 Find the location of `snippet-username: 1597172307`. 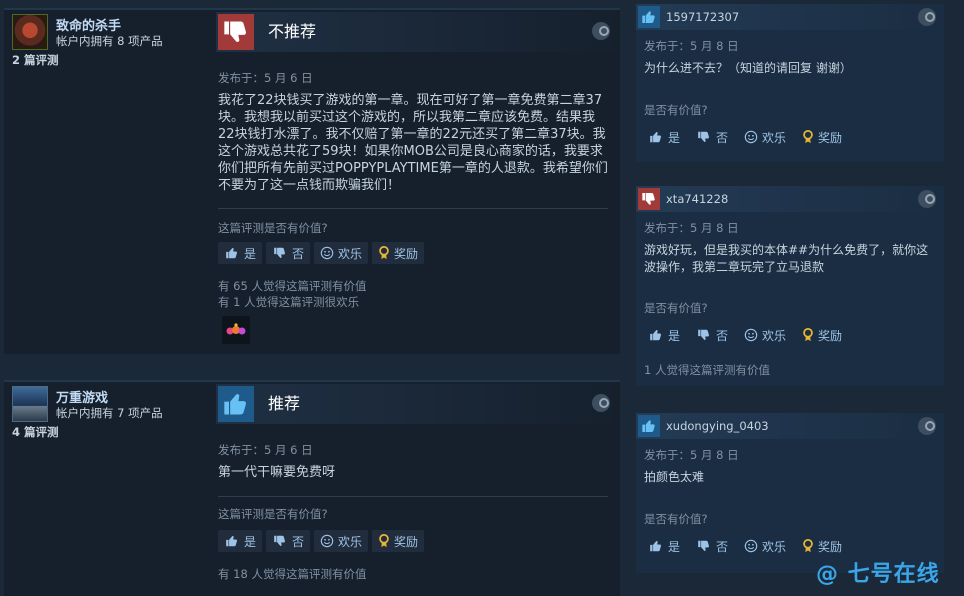

snippet-username: 1597172307 is located at coordinates (702, 17).